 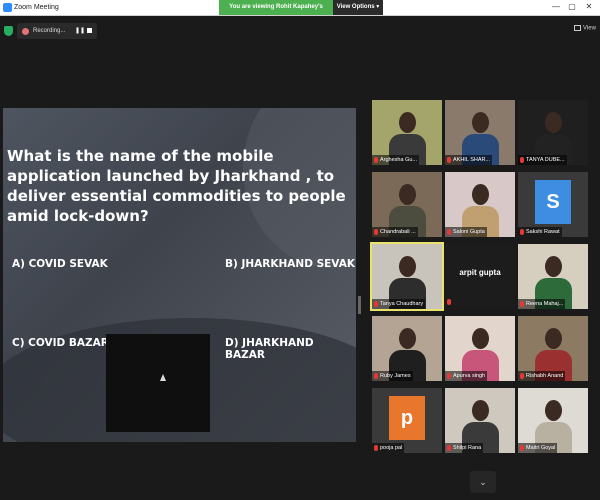 What do you see at coordinates (538, 448) in the screenshot?
I see `participant-name-label: Maitri Goyal` at bounding box center [538, 448].